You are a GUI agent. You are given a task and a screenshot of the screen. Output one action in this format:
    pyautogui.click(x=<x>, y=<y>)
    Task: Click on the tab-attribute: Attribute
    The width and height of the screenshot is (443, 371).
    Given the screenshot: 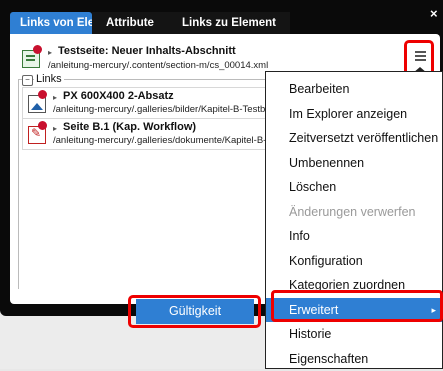 What is the action you would take?
    pyautogui.click(x=130, y=23)
    